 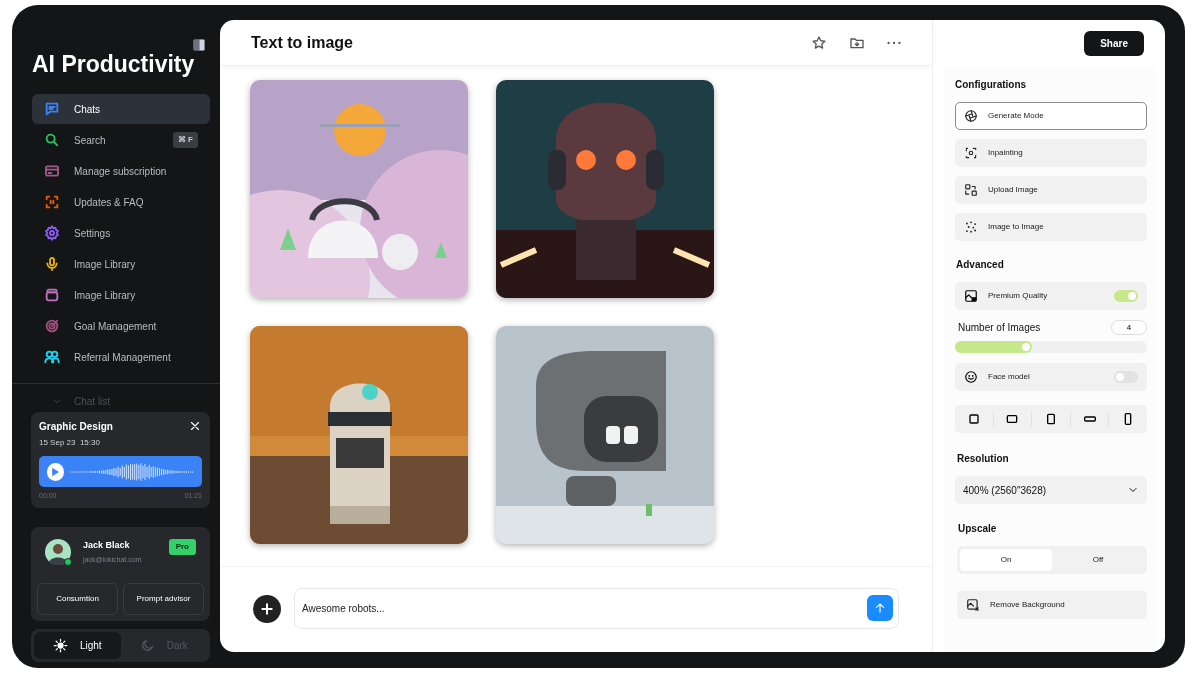 I want to click on add-button, so click(x=267, y=608).